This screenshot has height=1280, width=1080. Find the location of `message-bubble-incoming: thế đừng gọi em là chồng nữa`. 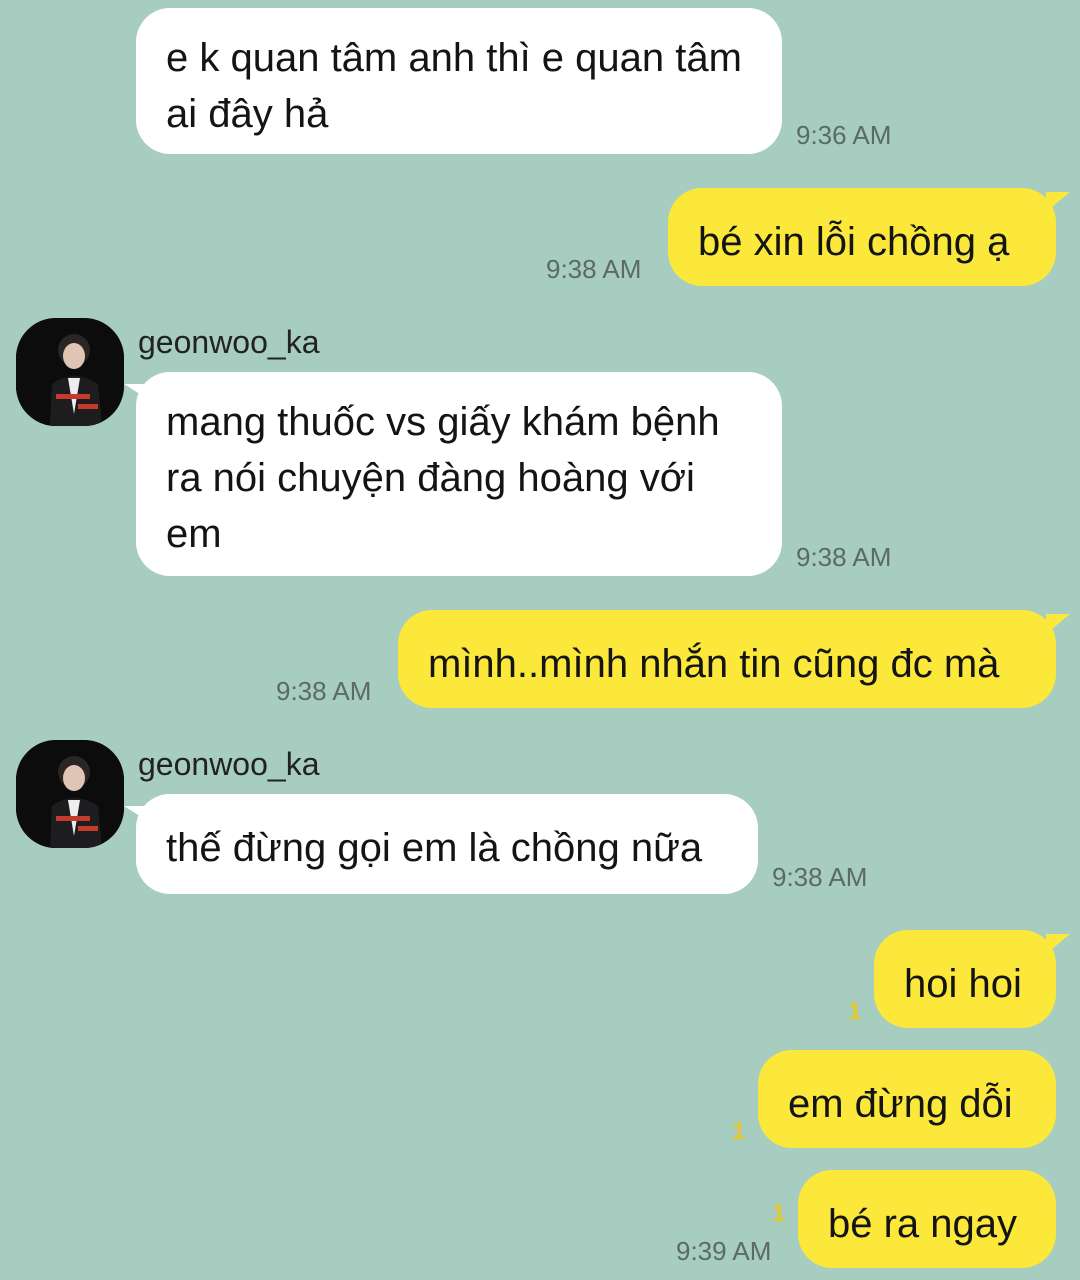

message-bubble-incoming: thế đừng gọi em là chồng nữa is located at coordinates (441, 844).